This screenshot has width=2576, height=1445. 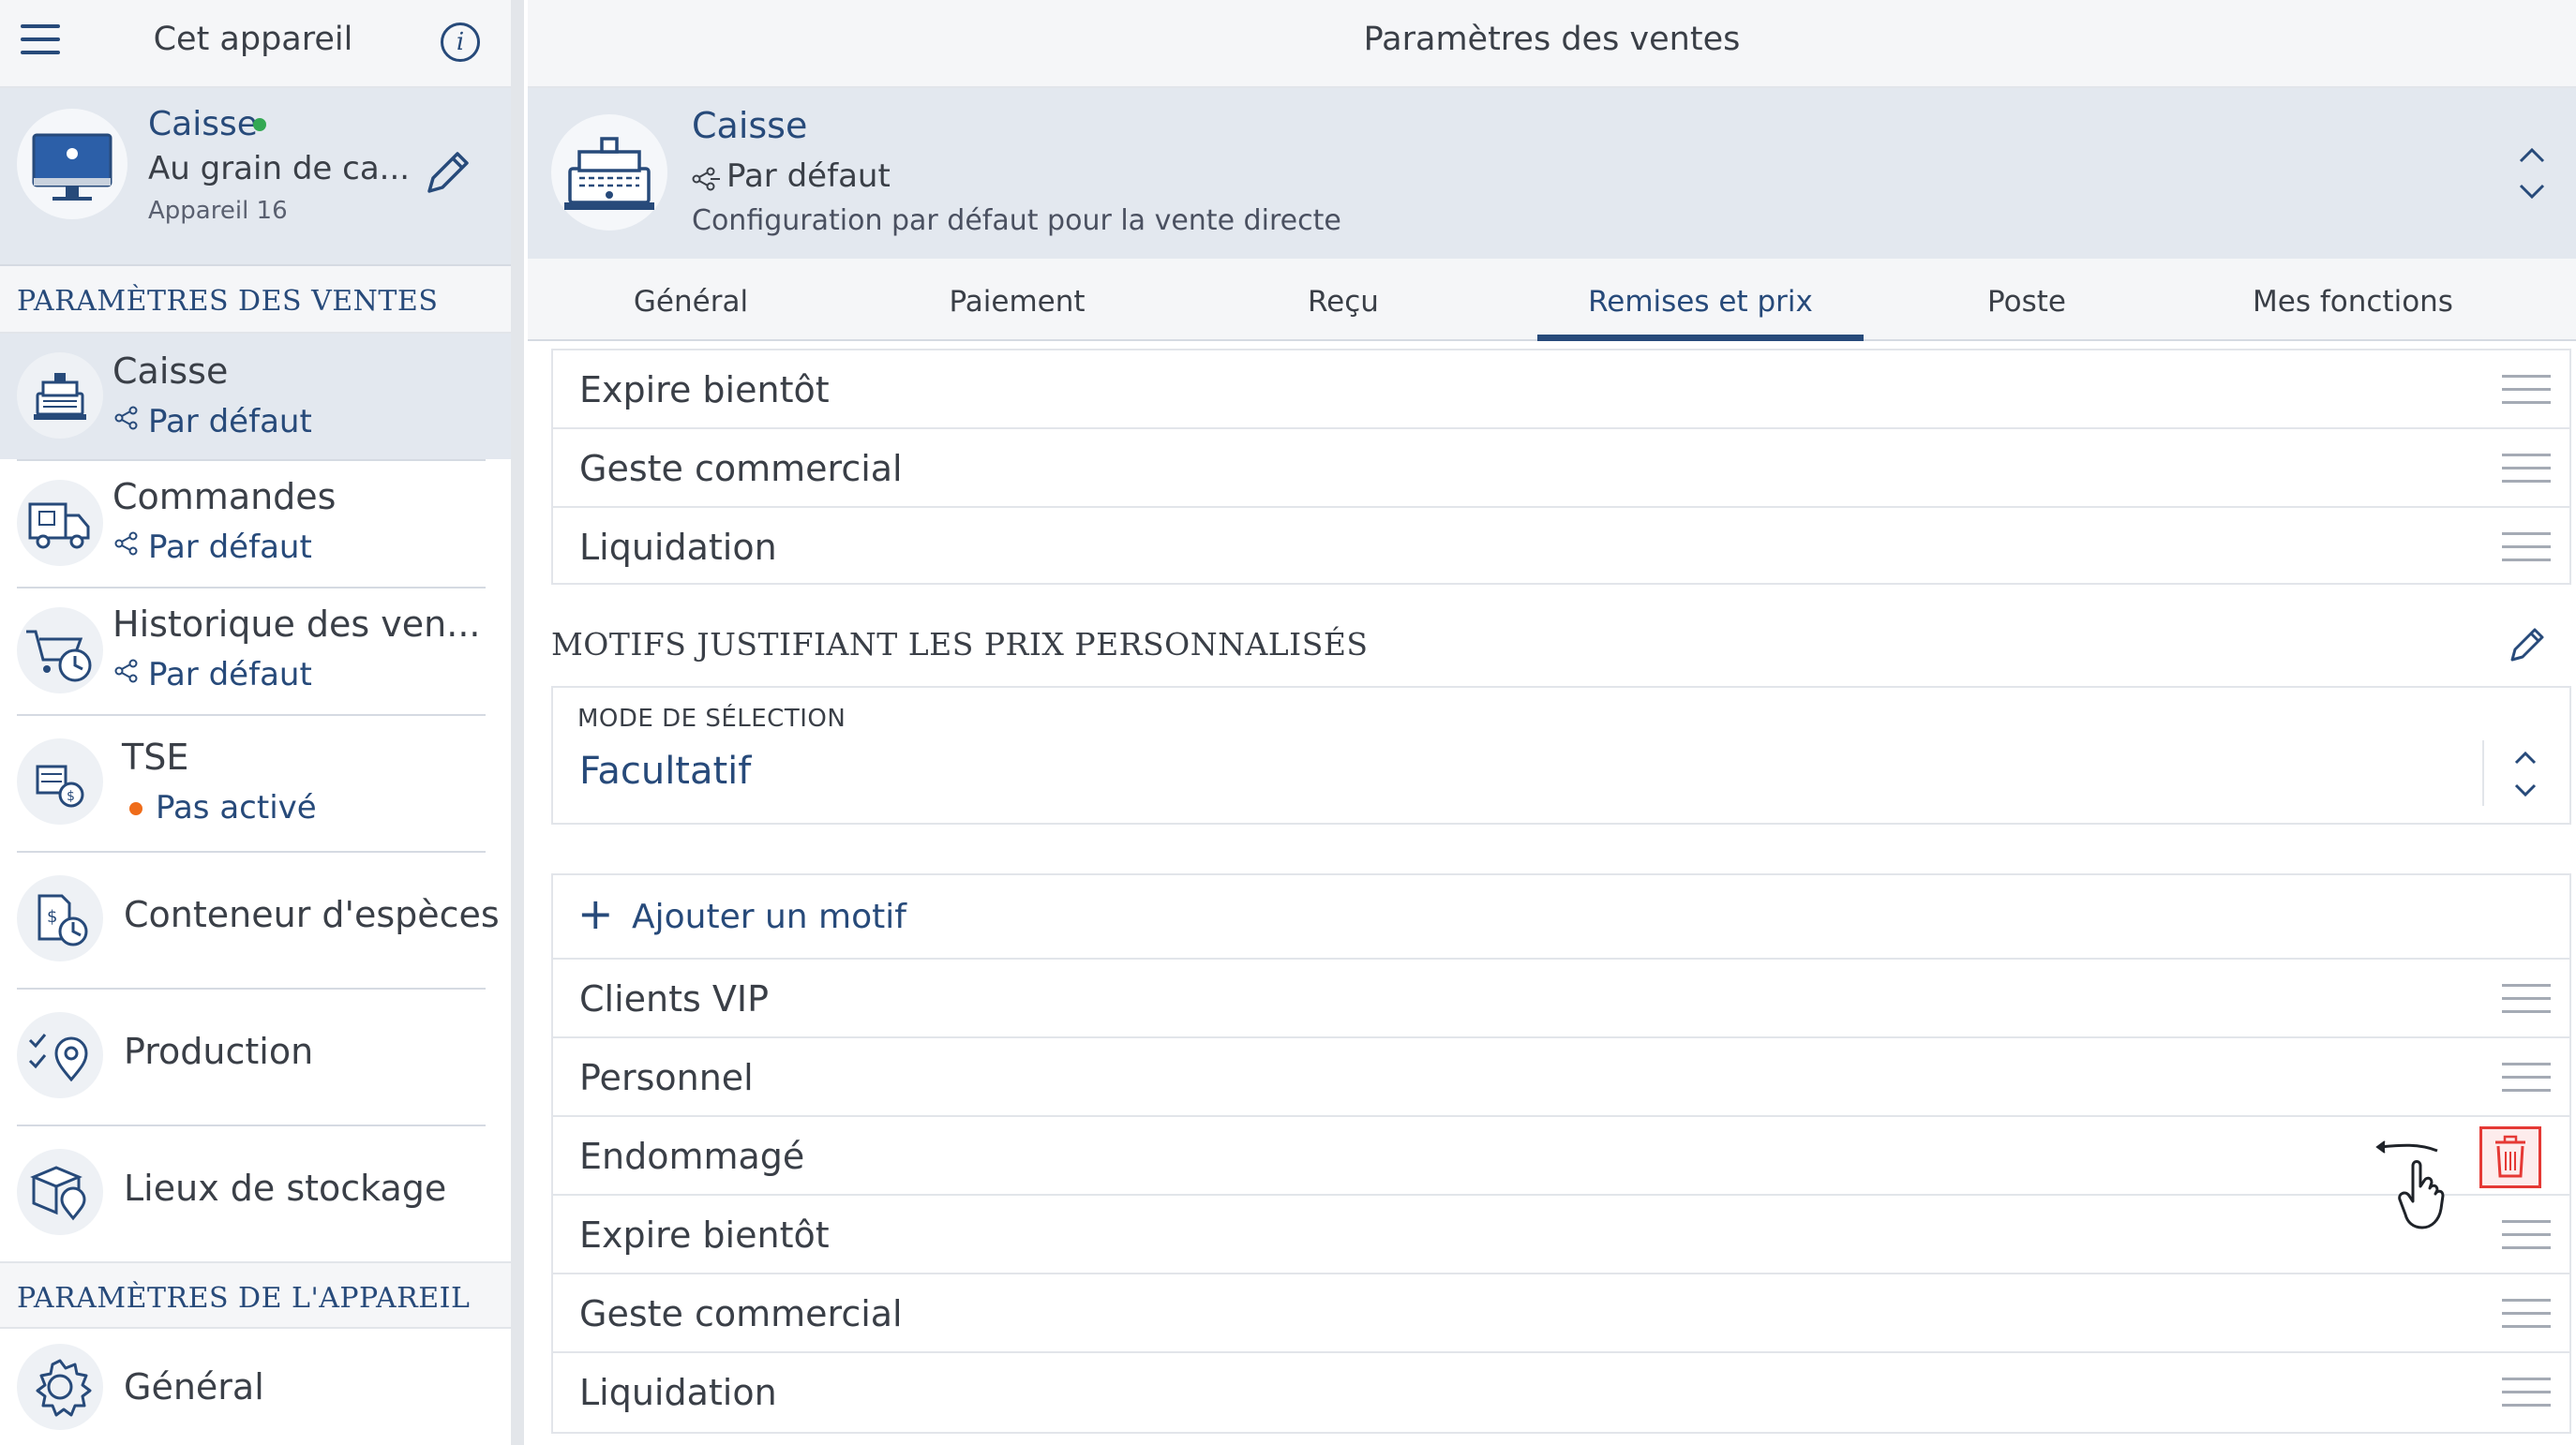 I want to click on main-header: Paramètres des ventes, so click(x=1552, y=44).